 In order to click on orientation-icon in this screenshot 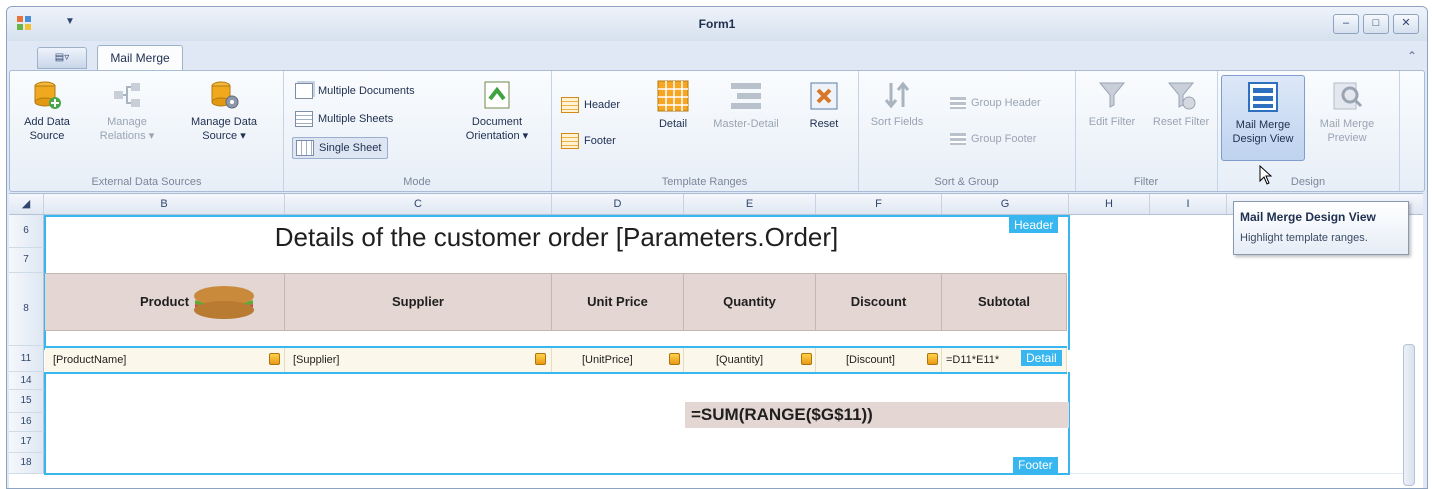, I will do `click(497, 95)`.